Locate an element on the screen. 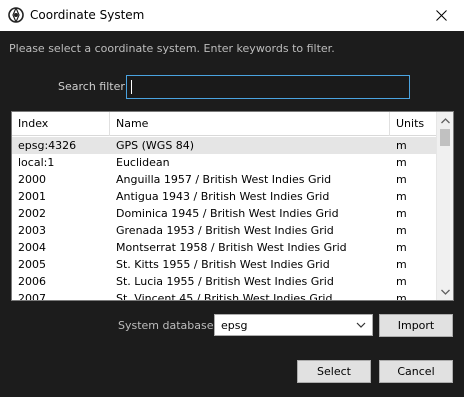  cell-index: 2002 is located at coordinates (32, 213).